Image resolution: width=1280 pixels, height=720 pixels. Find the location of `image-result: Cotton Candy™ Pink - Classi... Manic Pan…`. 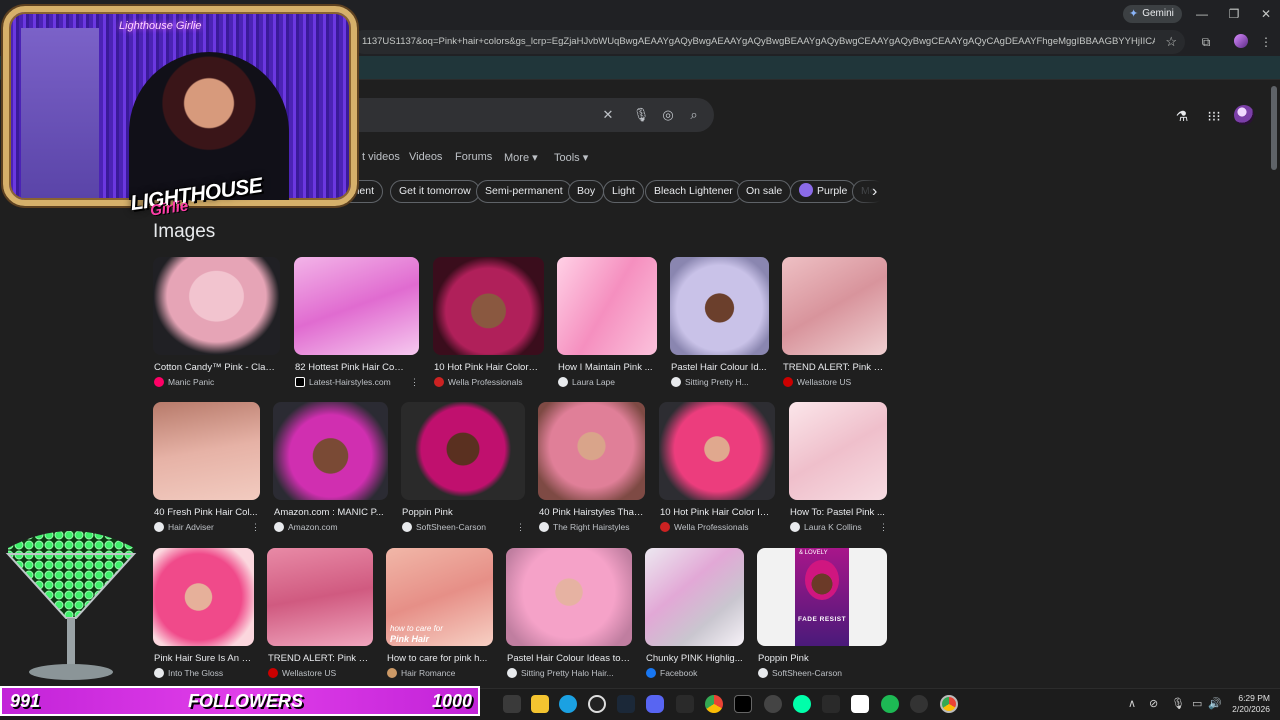

image-result: Cotton Candy™ Pink - Classi... Manic Pan… is located at coordinates (216, 324).